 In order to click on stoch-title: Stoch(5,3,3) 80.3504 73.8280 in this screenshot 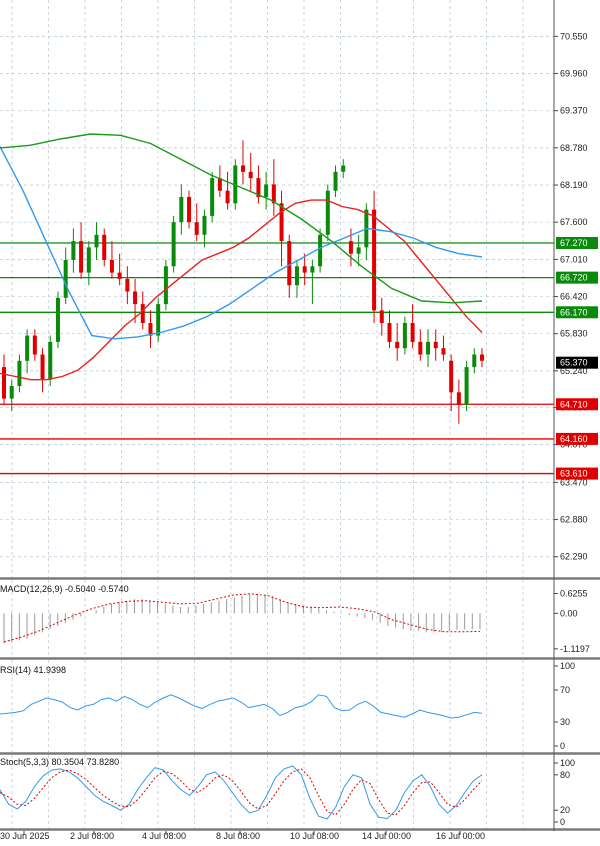, I will do `click(59, 762)`.